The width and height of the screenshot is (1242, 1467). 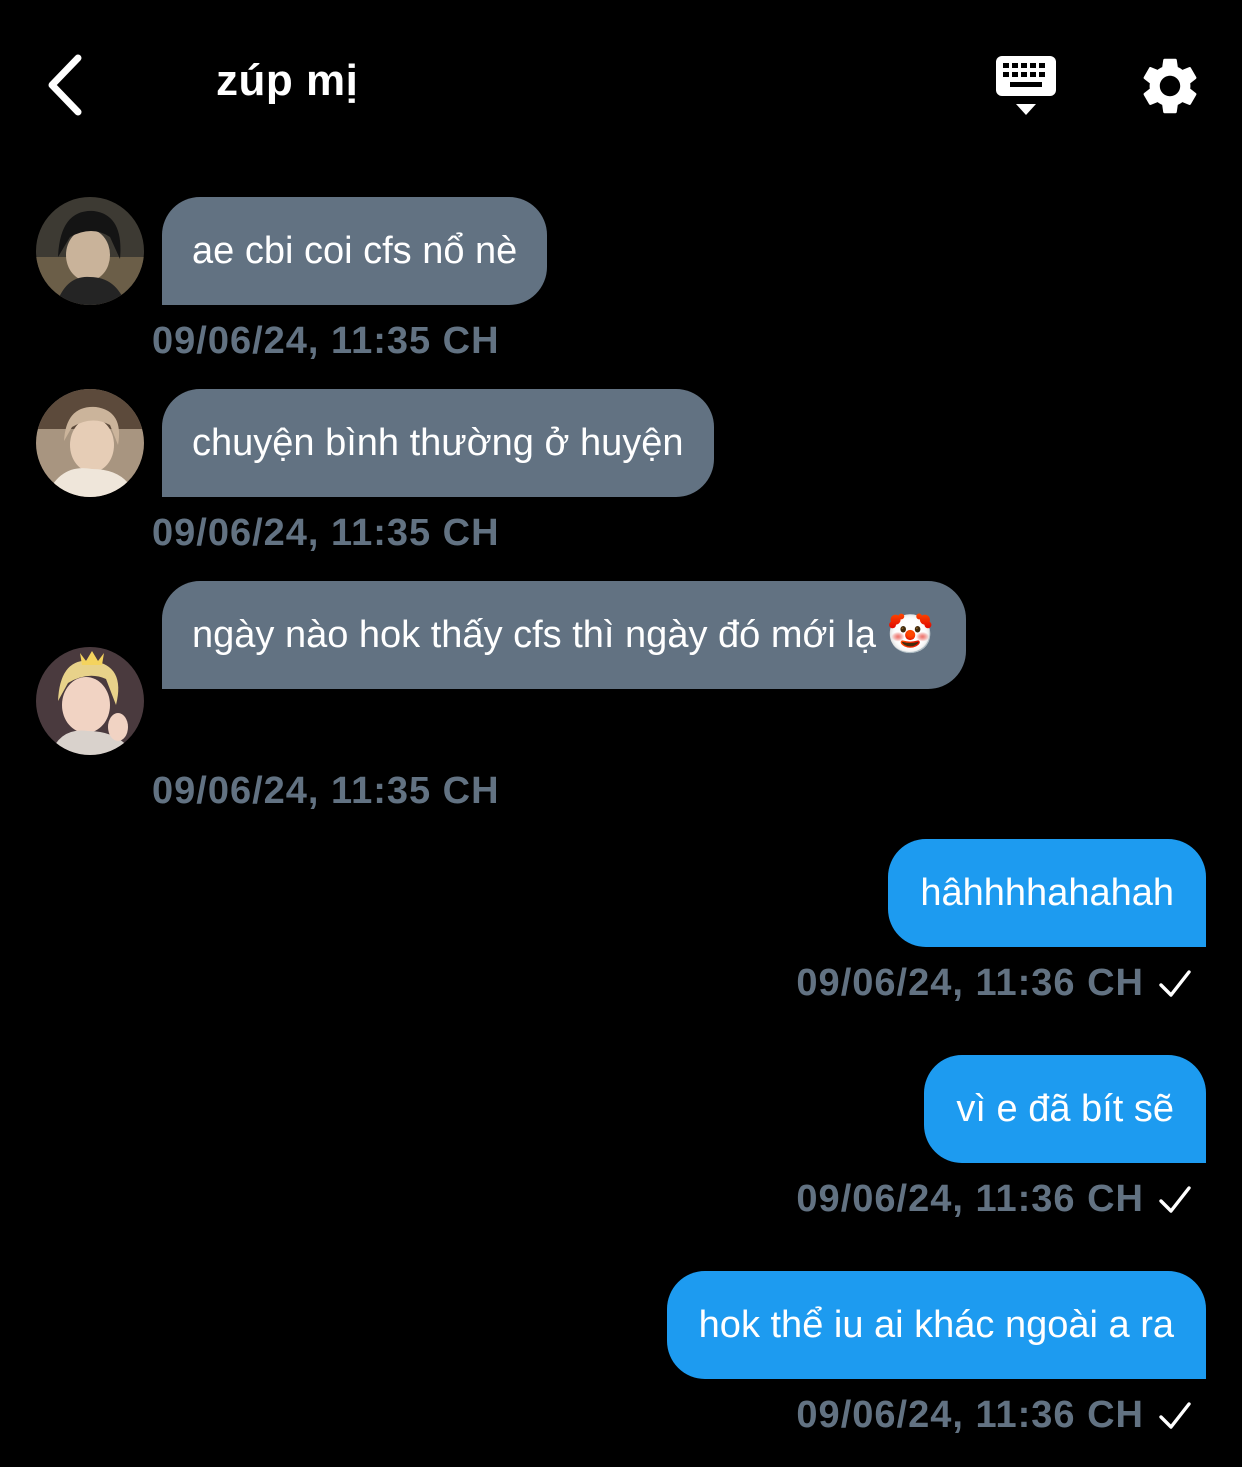 What do you see at coordinates (1065, 1109) in the screenshot?
I see `message-bubble-outgoing: vì e đã bít sẽ` at bounding box center [1065, 1109].